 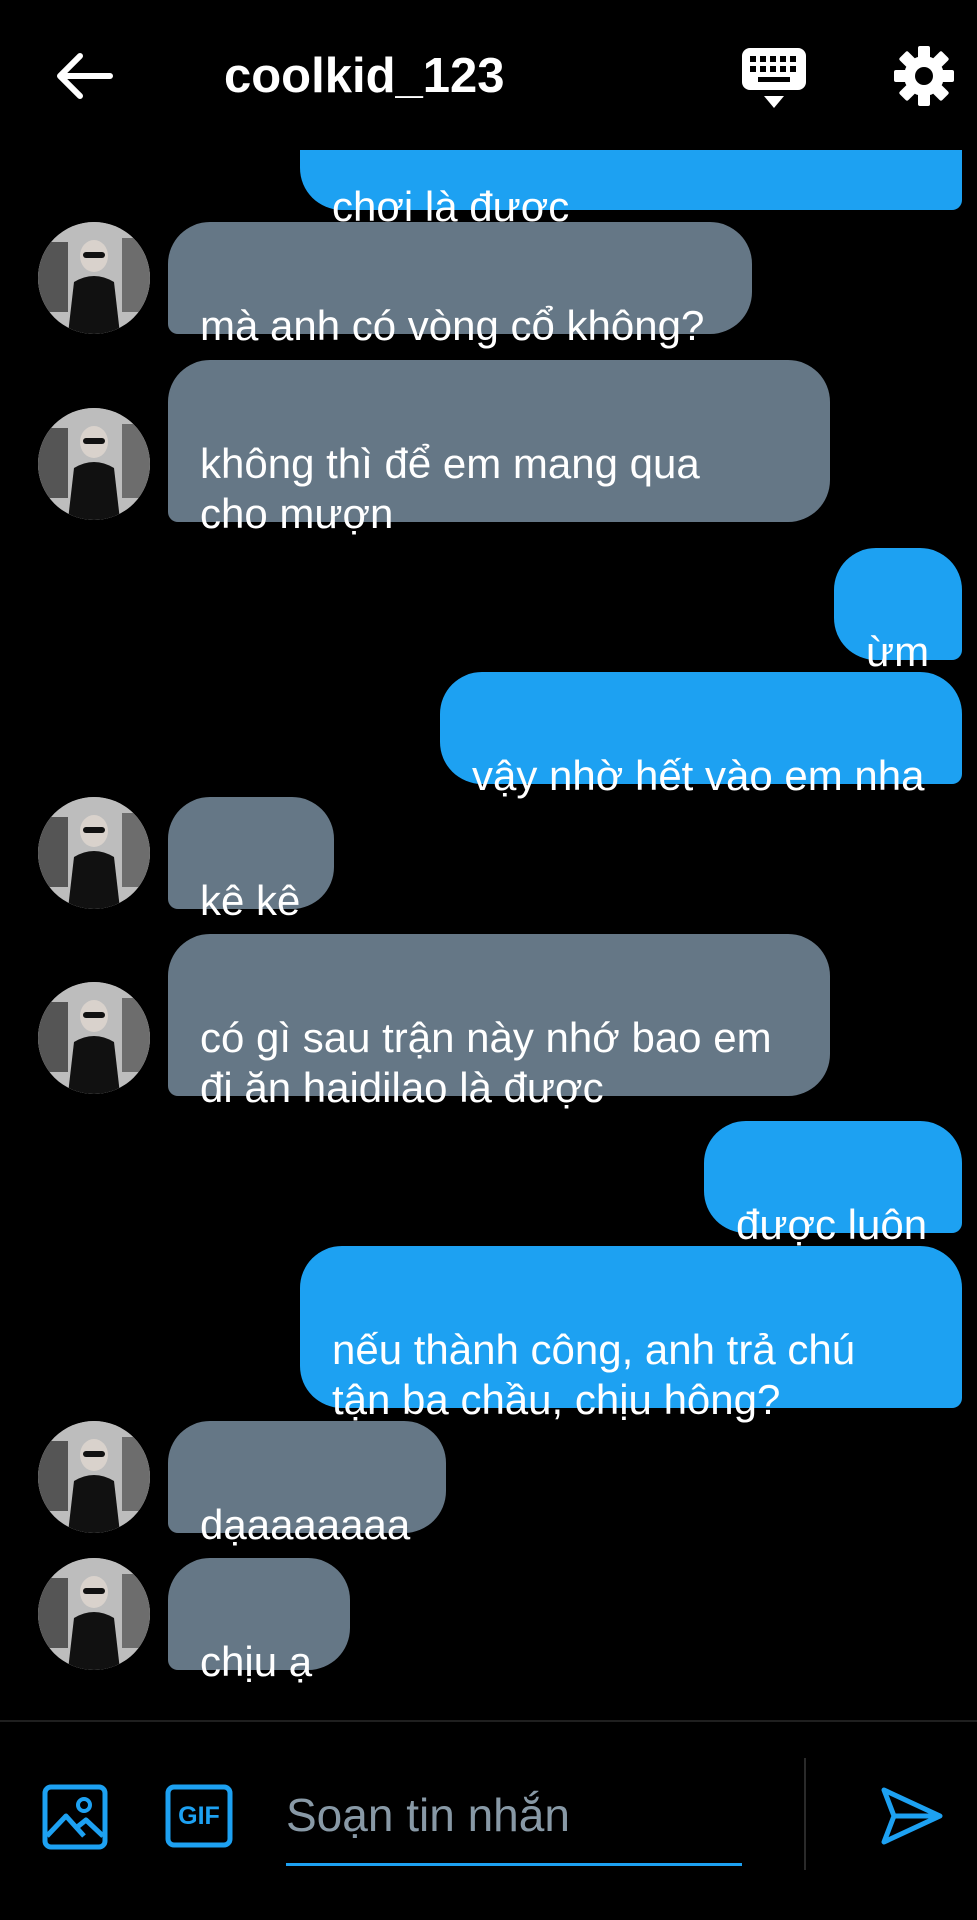 I want to click on attach-image-button, so click(x=75, y=1817).